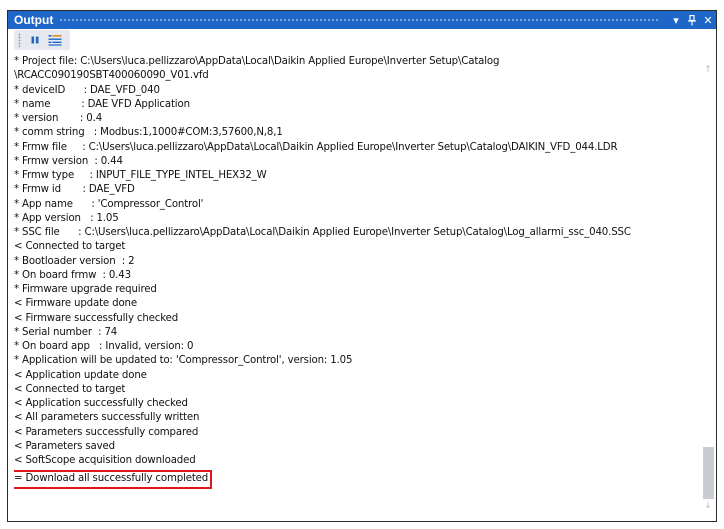  What do you see at coordinates (58, 118) in the screenshot?
I see `log-line: * version : 0.4` at bounding box center [58, 118].